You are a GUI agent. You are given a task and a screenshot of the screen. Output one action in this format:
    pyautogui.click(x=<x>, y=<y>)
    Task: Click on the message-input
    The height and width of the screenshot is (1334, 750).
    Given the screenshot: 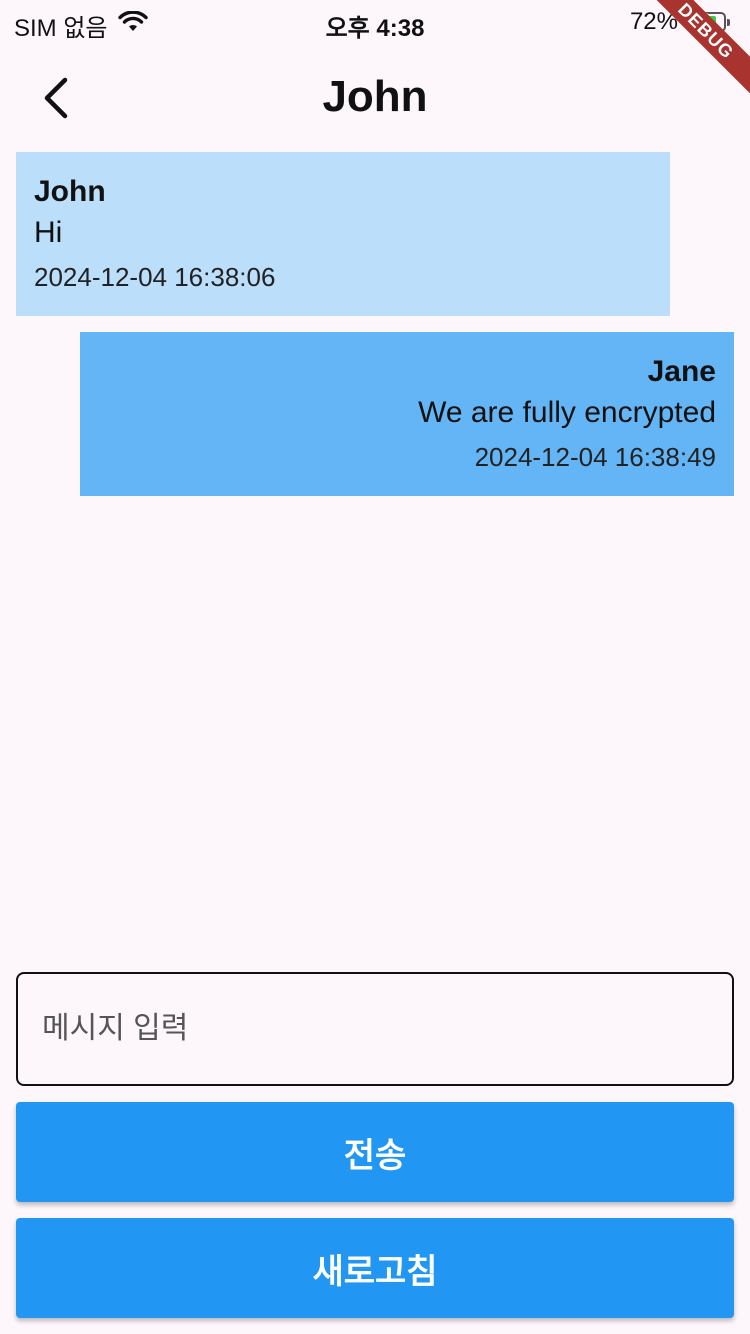 What is the action you would take?
    pyautogui.click(x=375, y=1029)
    